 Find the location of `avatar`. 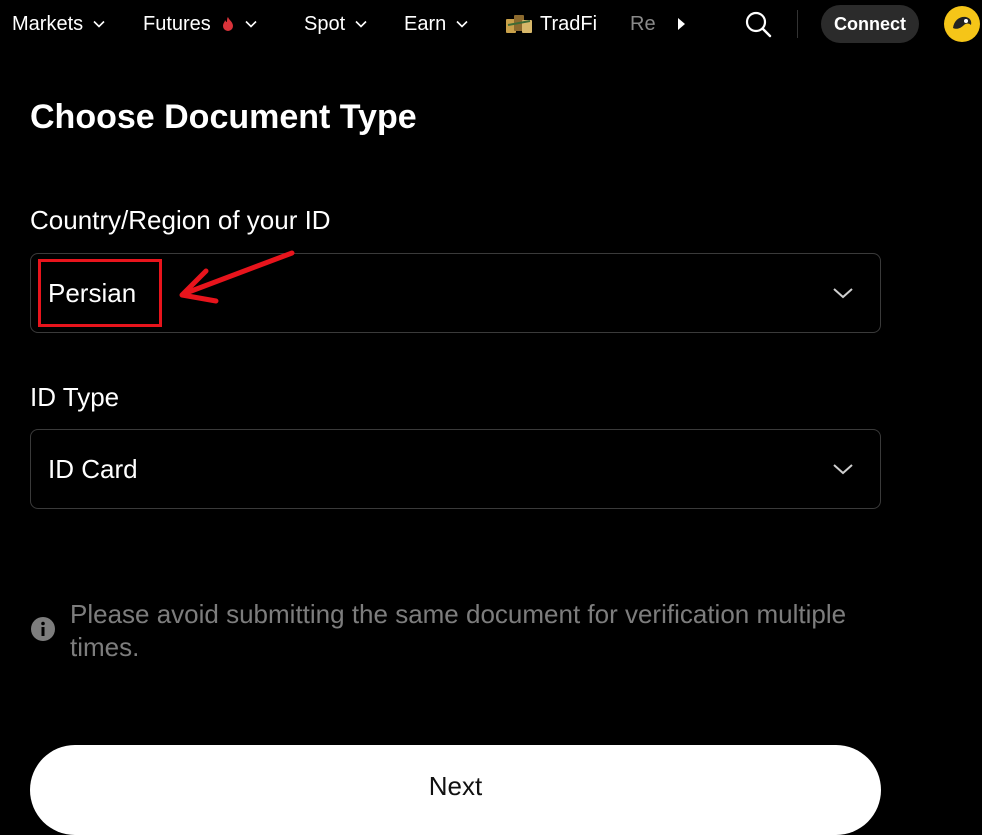

avatar is located at coordinates (962, 24).